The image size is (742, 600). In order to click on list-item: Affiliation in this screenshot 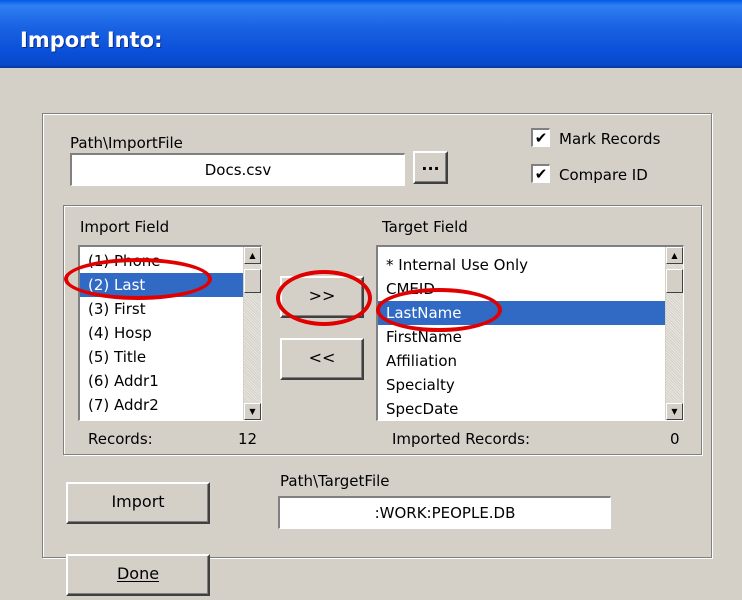, I will do `click(521, 361)`.